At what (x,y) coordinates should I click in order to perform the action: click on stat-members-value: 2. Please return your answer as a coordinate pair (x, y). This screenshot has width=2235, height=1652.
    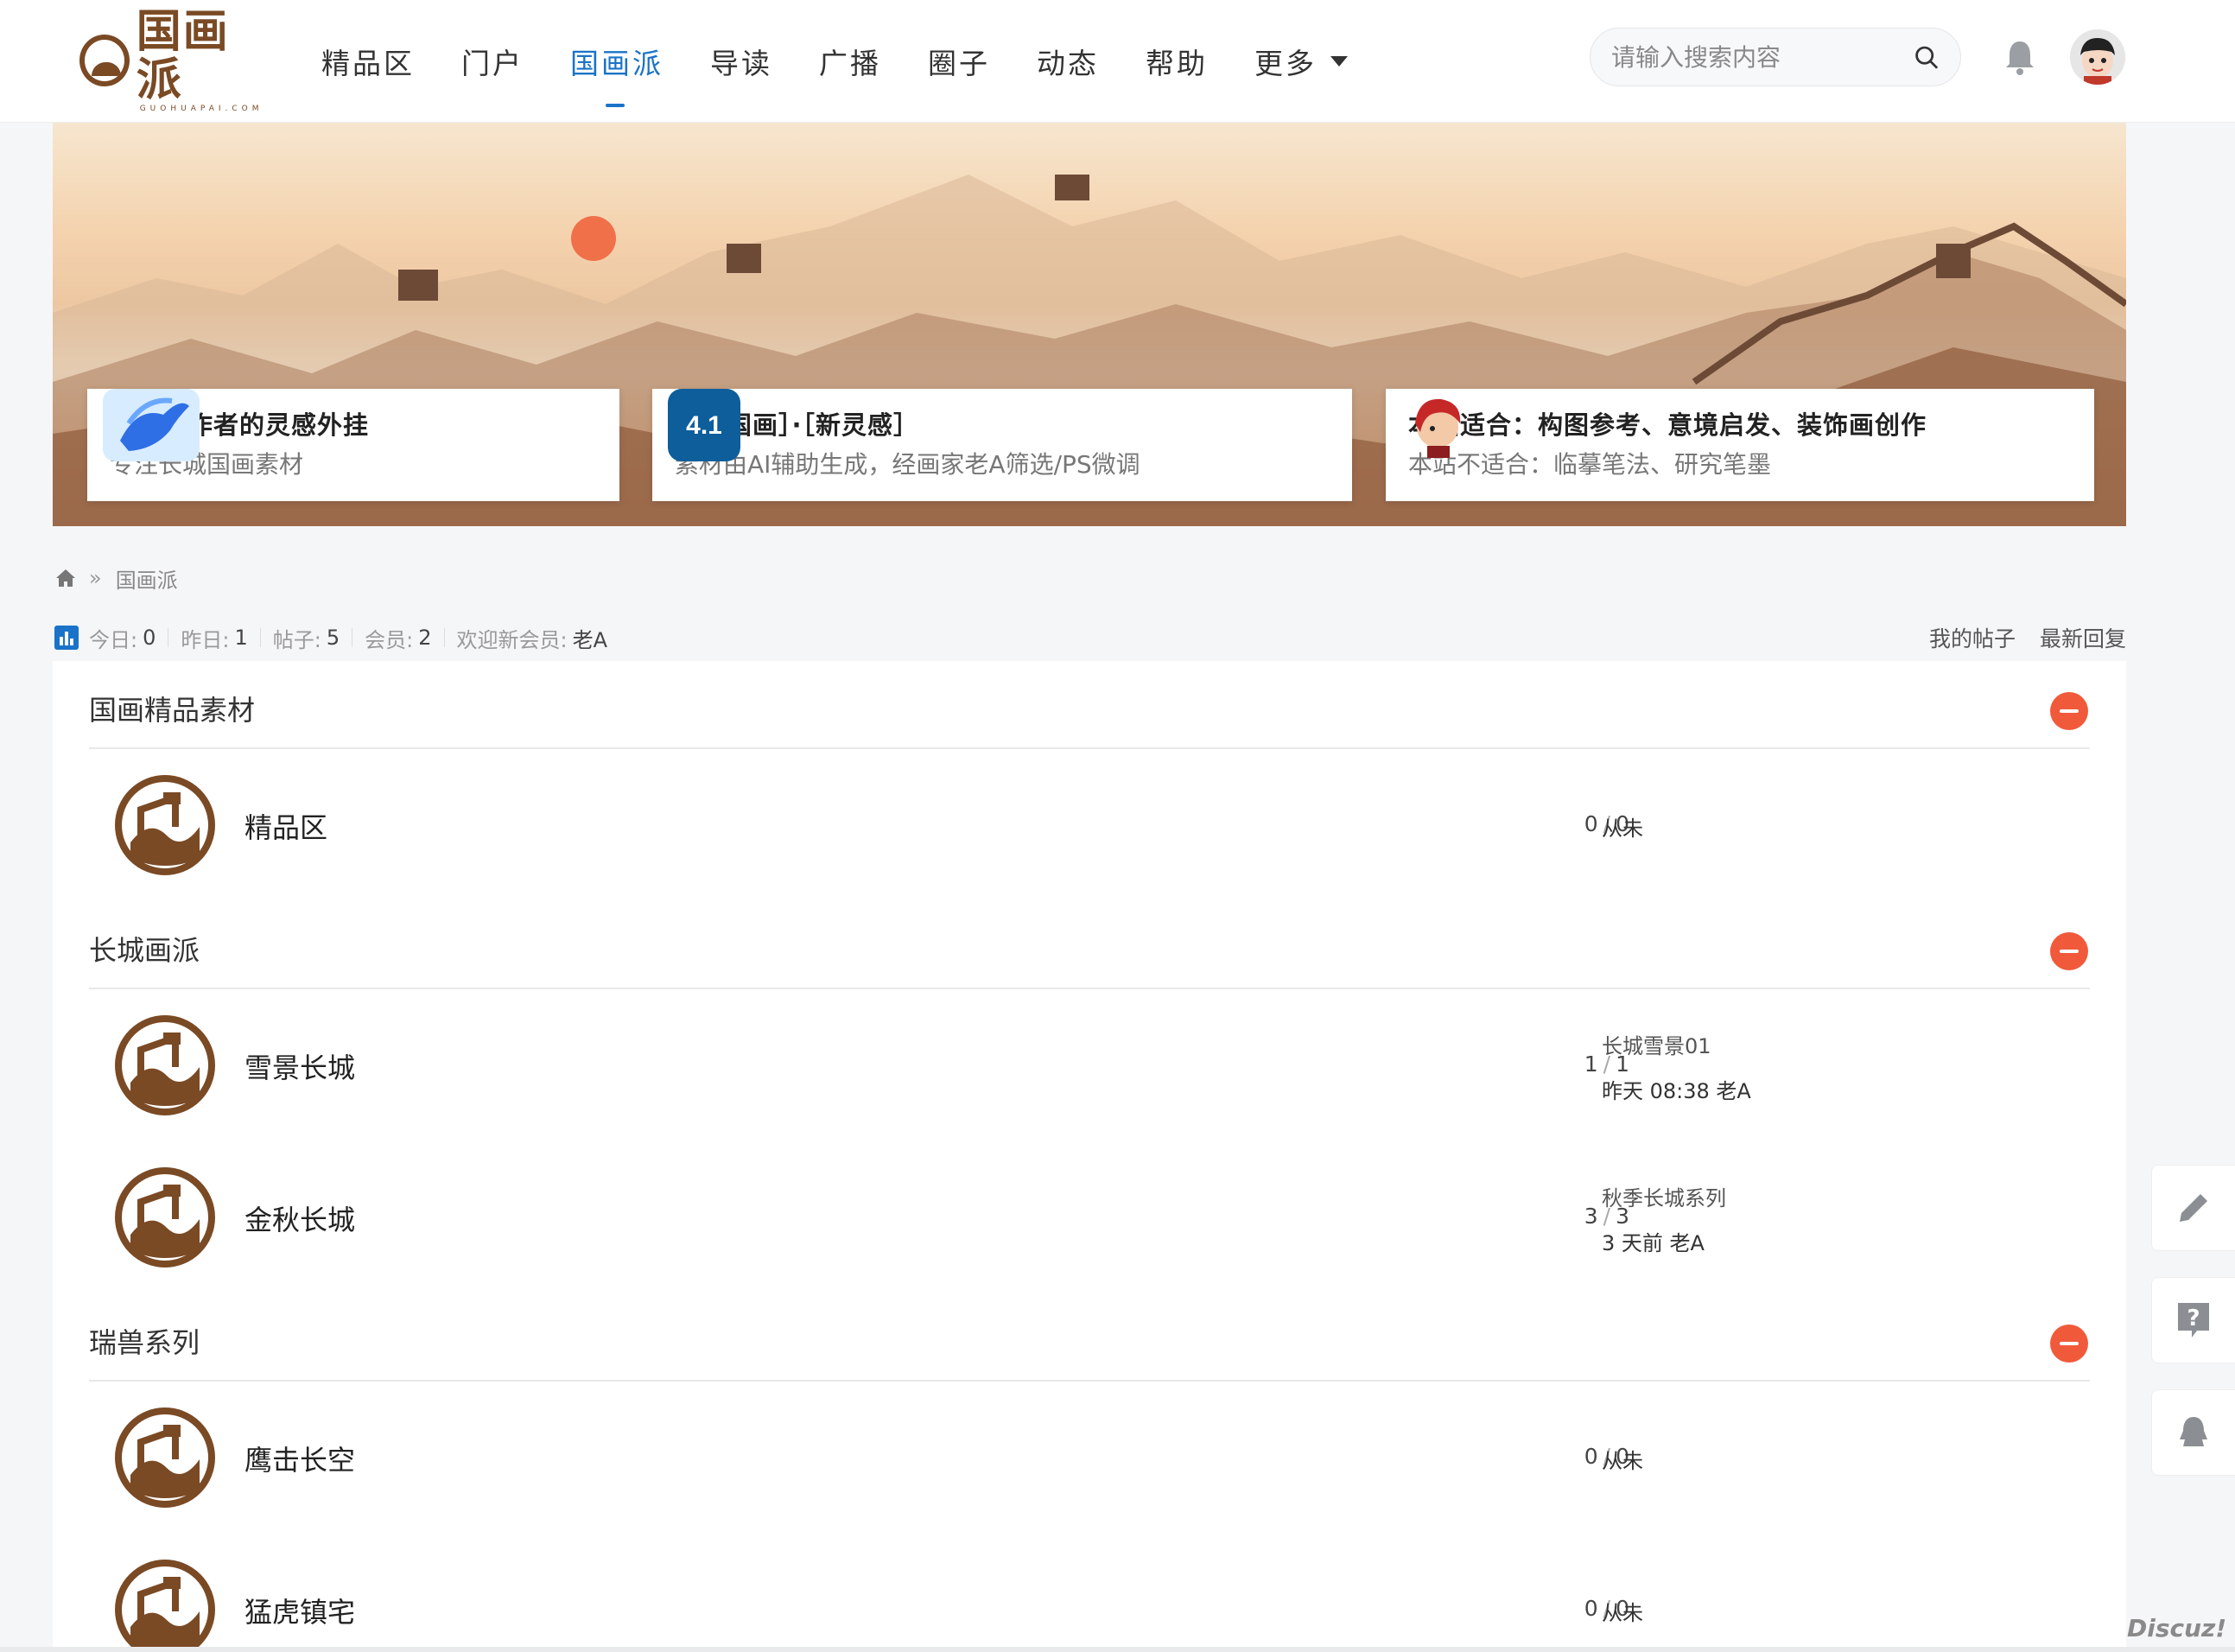
    Looking at the image, I should click on (425, 638).